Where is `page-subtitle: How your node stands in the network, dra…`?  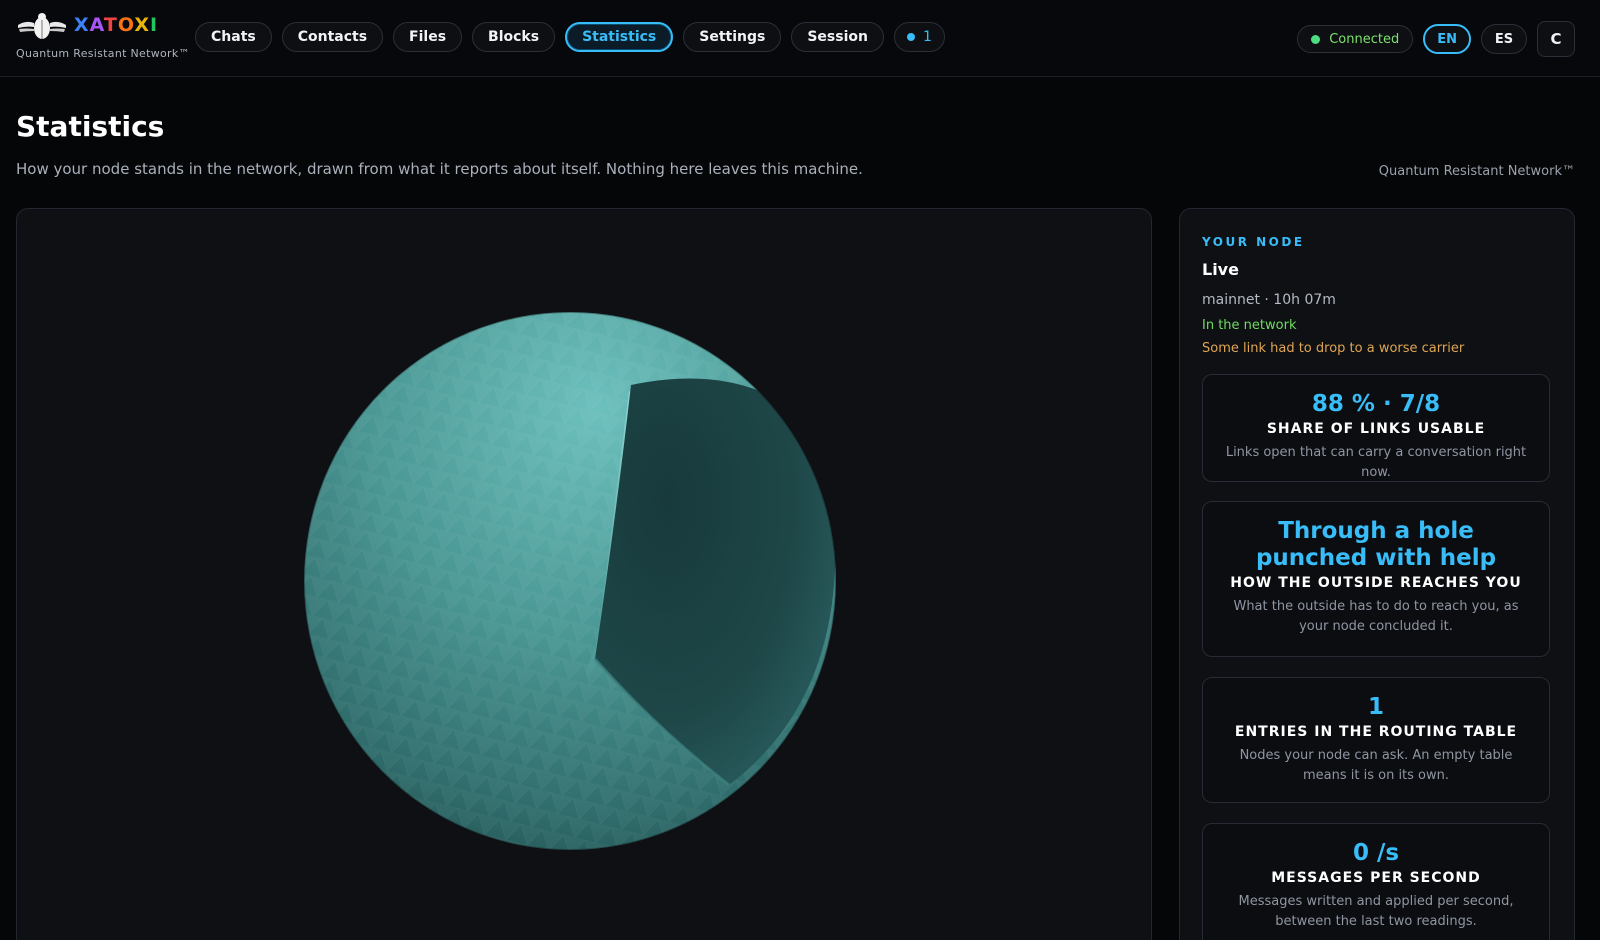 page-subtitle: How your node stands in the network, dra… is located at coordinates (439, 169).